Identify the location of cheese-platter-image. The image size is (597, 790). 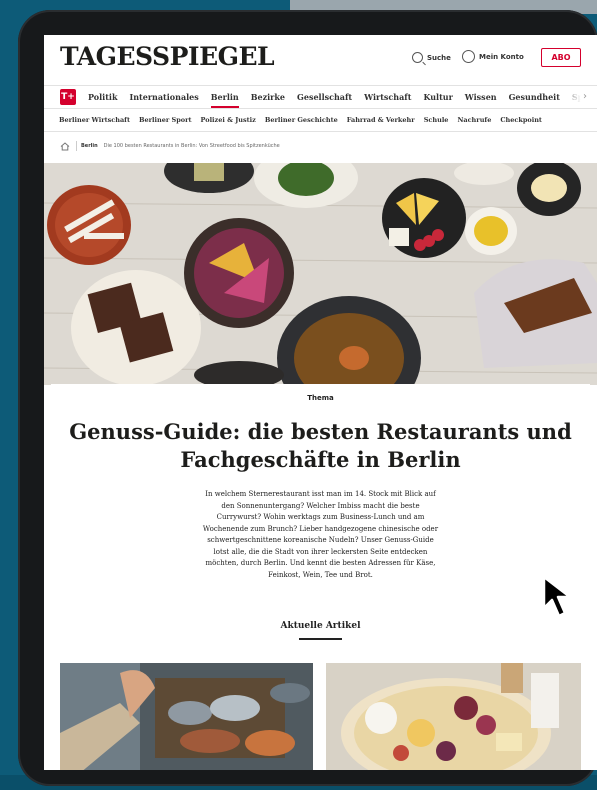
(453, 716).